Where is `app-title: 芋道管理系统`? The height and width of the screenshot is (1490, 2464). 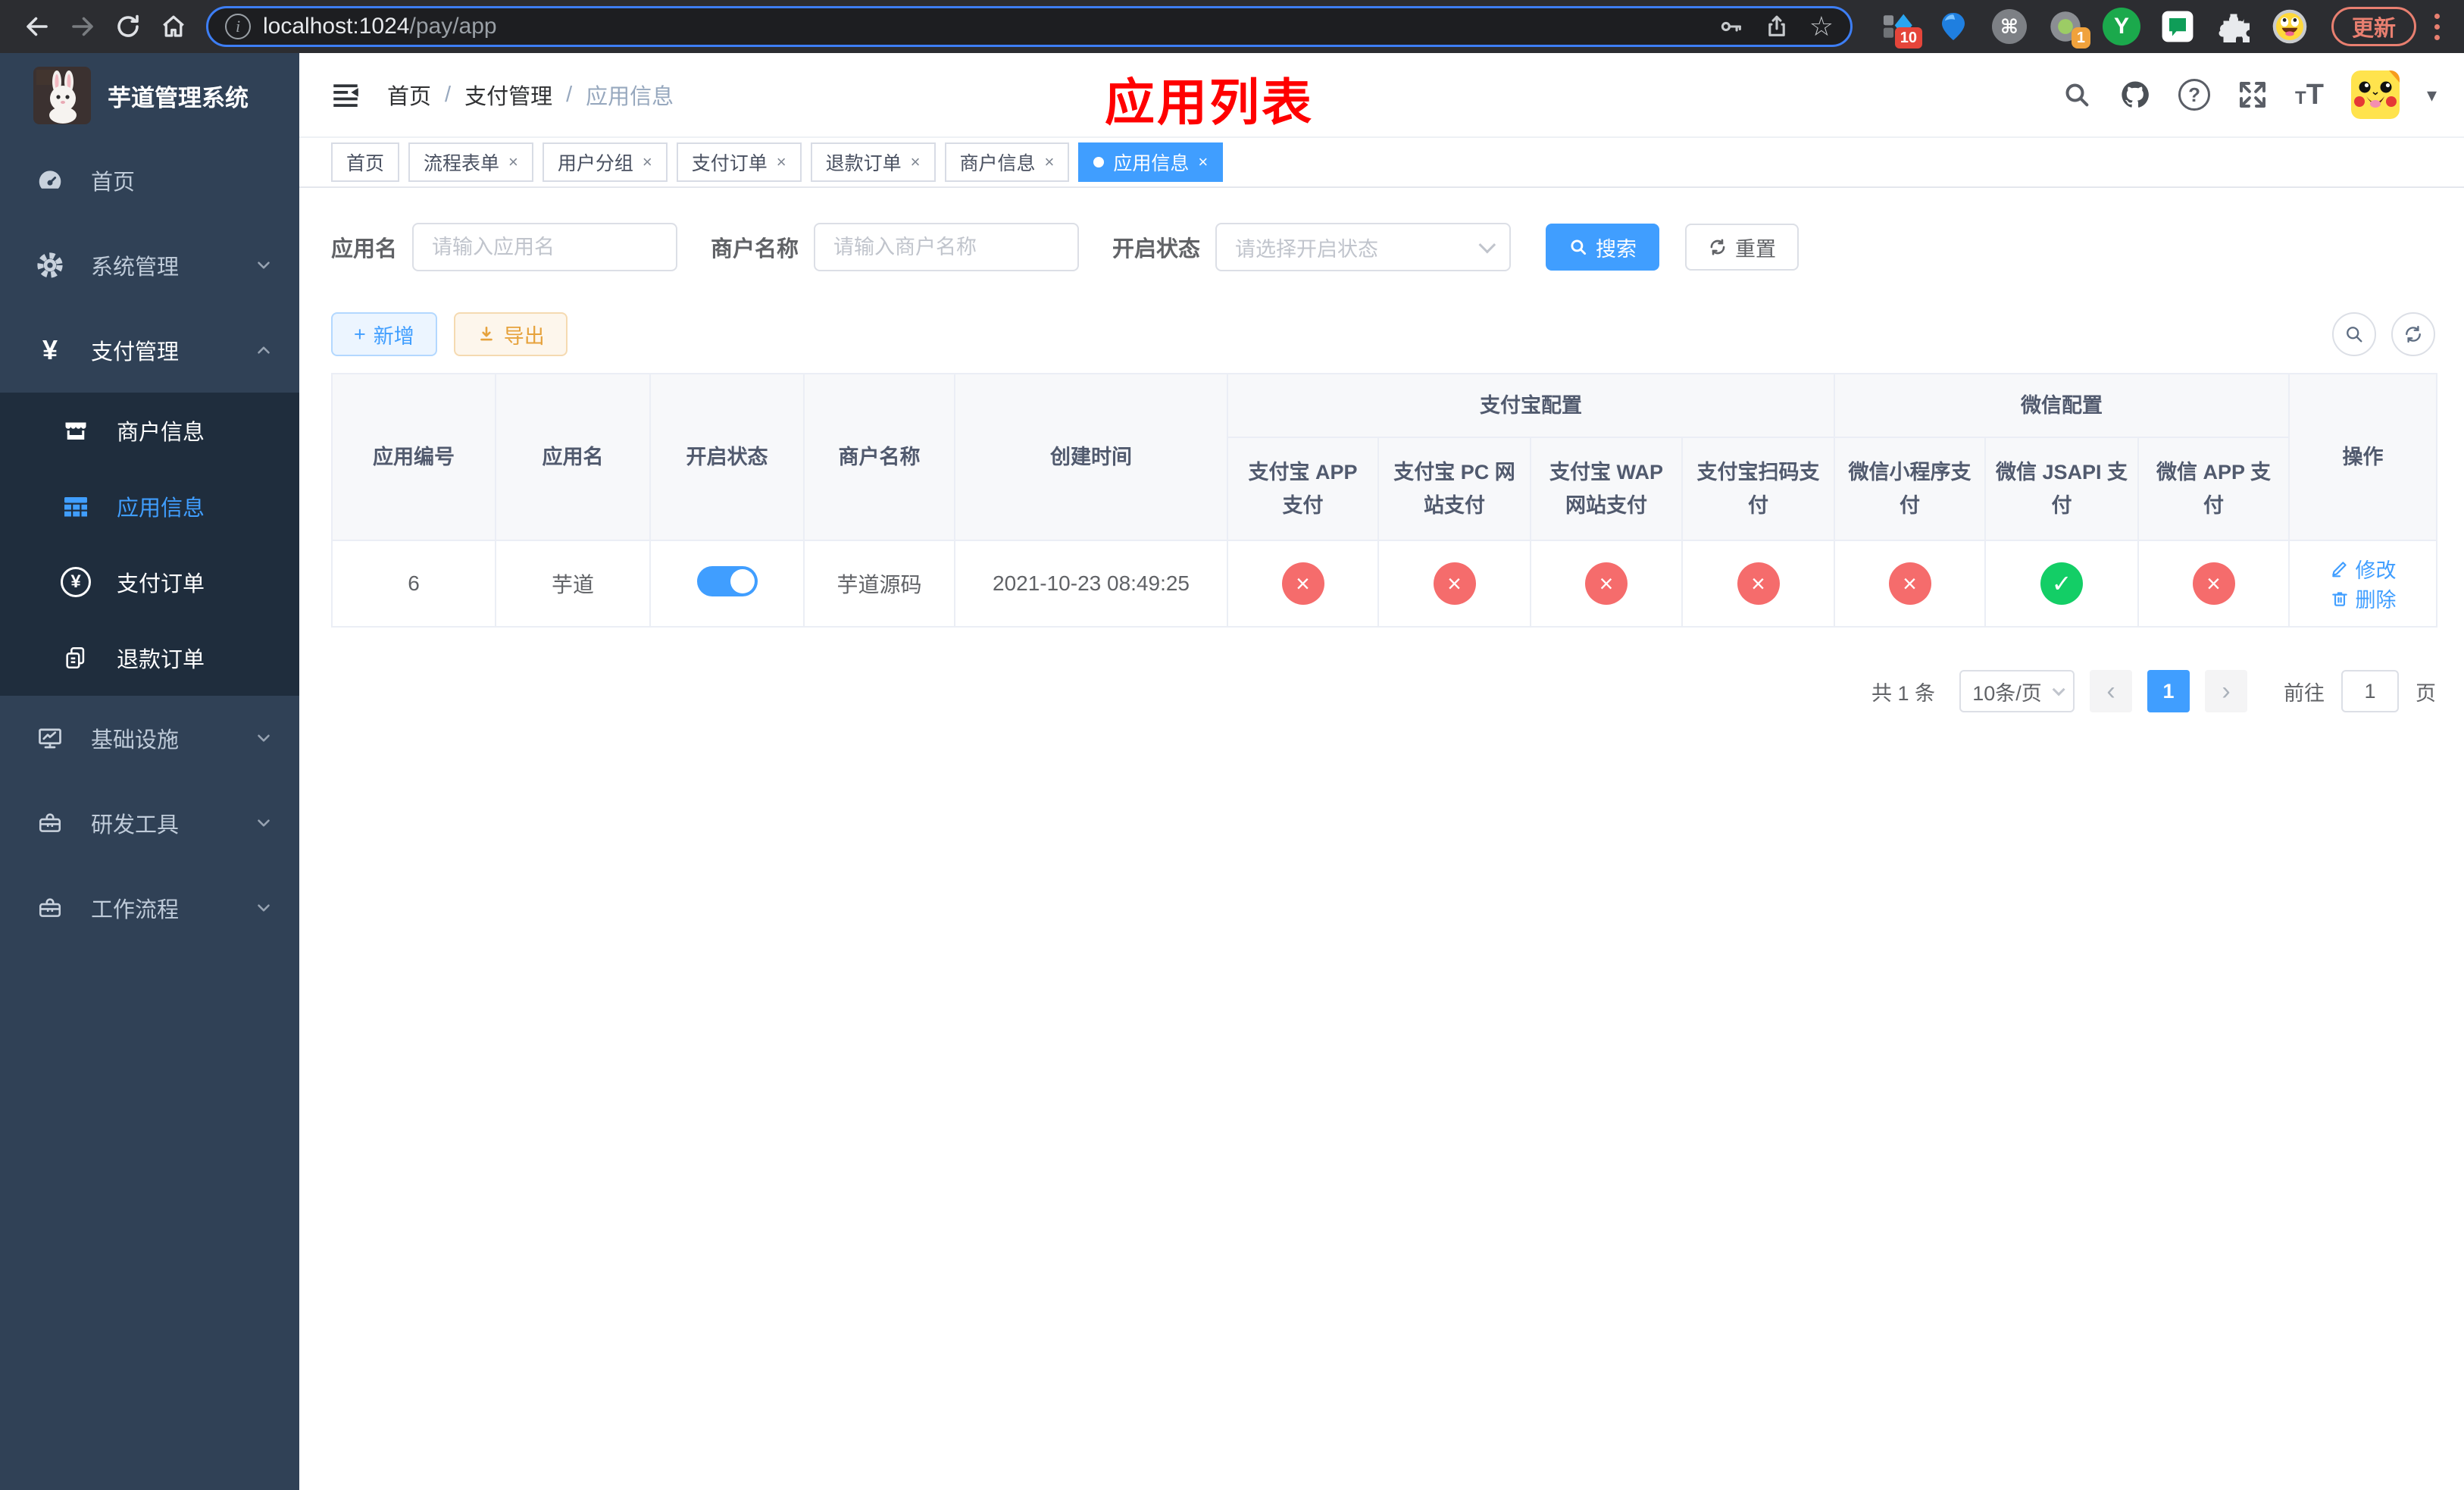
app-title: 芋道管理系统 is located at coordinates (178, 98).